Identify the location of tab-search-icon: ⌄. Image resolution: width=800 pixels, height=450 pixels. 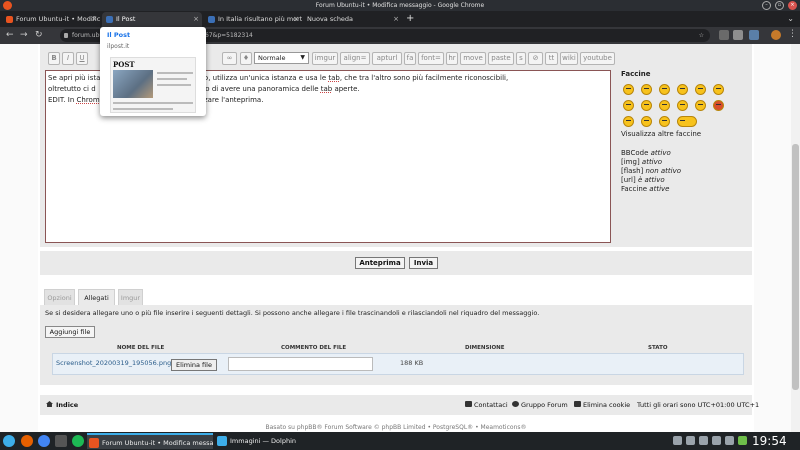
(790, 18).